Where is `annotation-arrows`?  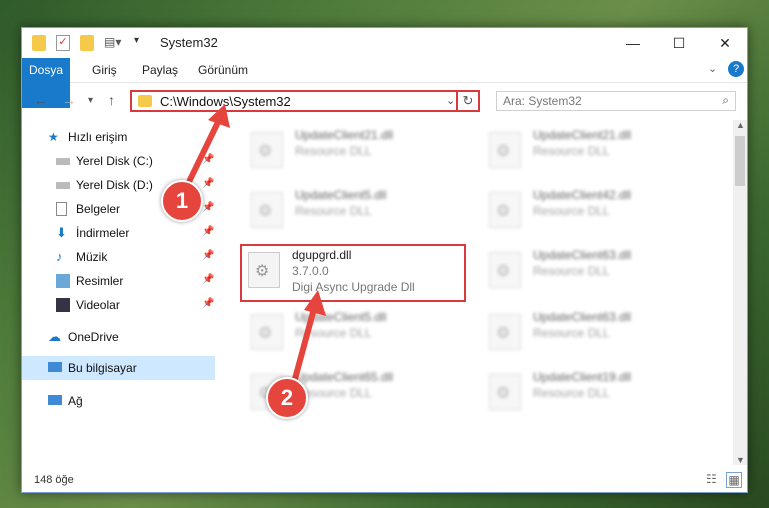
annotation-arrows is located at coordinates (254, 247).